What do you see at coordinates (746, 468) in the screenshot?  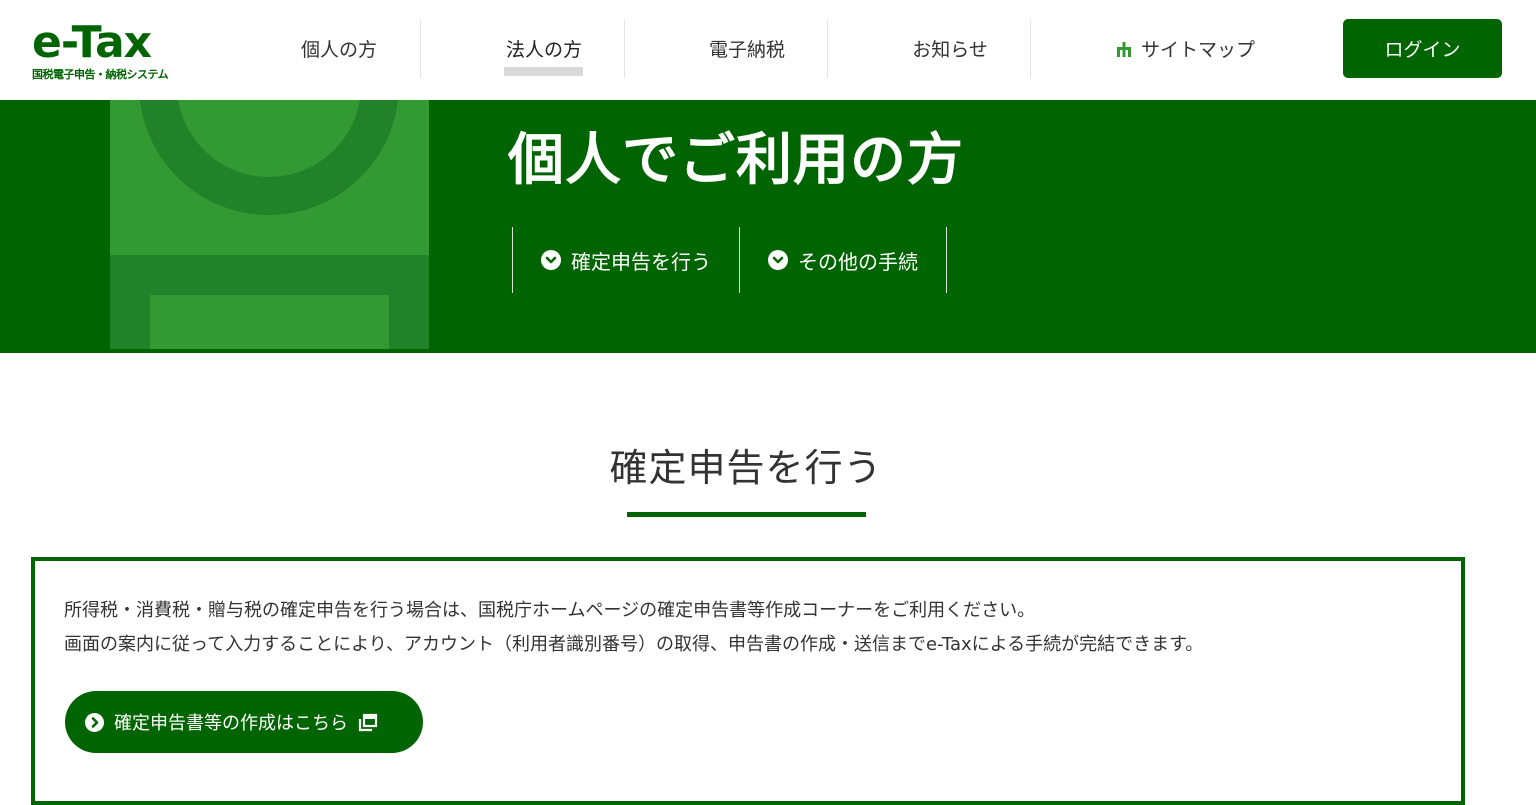 I see `section-heading: 確定申告を行う` at bounding box center [746, 468].